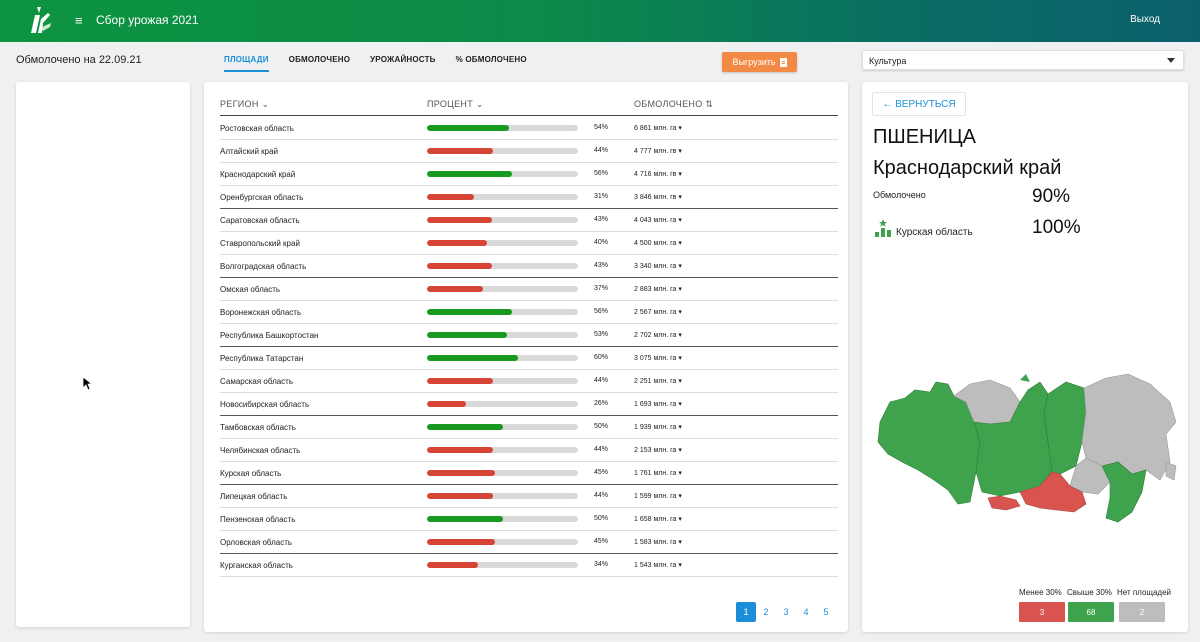 The image size is (1200, 642). Describe the element at coordinates (40, 21) in the screenshot. I see `logo-icon` at that location.